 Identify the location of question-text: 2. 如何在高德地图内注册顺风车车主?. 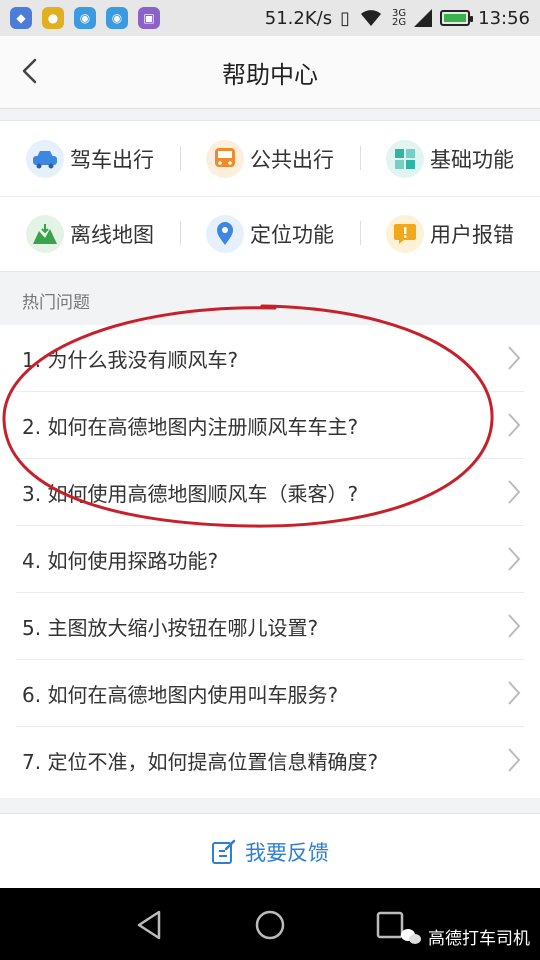
(190, 427).